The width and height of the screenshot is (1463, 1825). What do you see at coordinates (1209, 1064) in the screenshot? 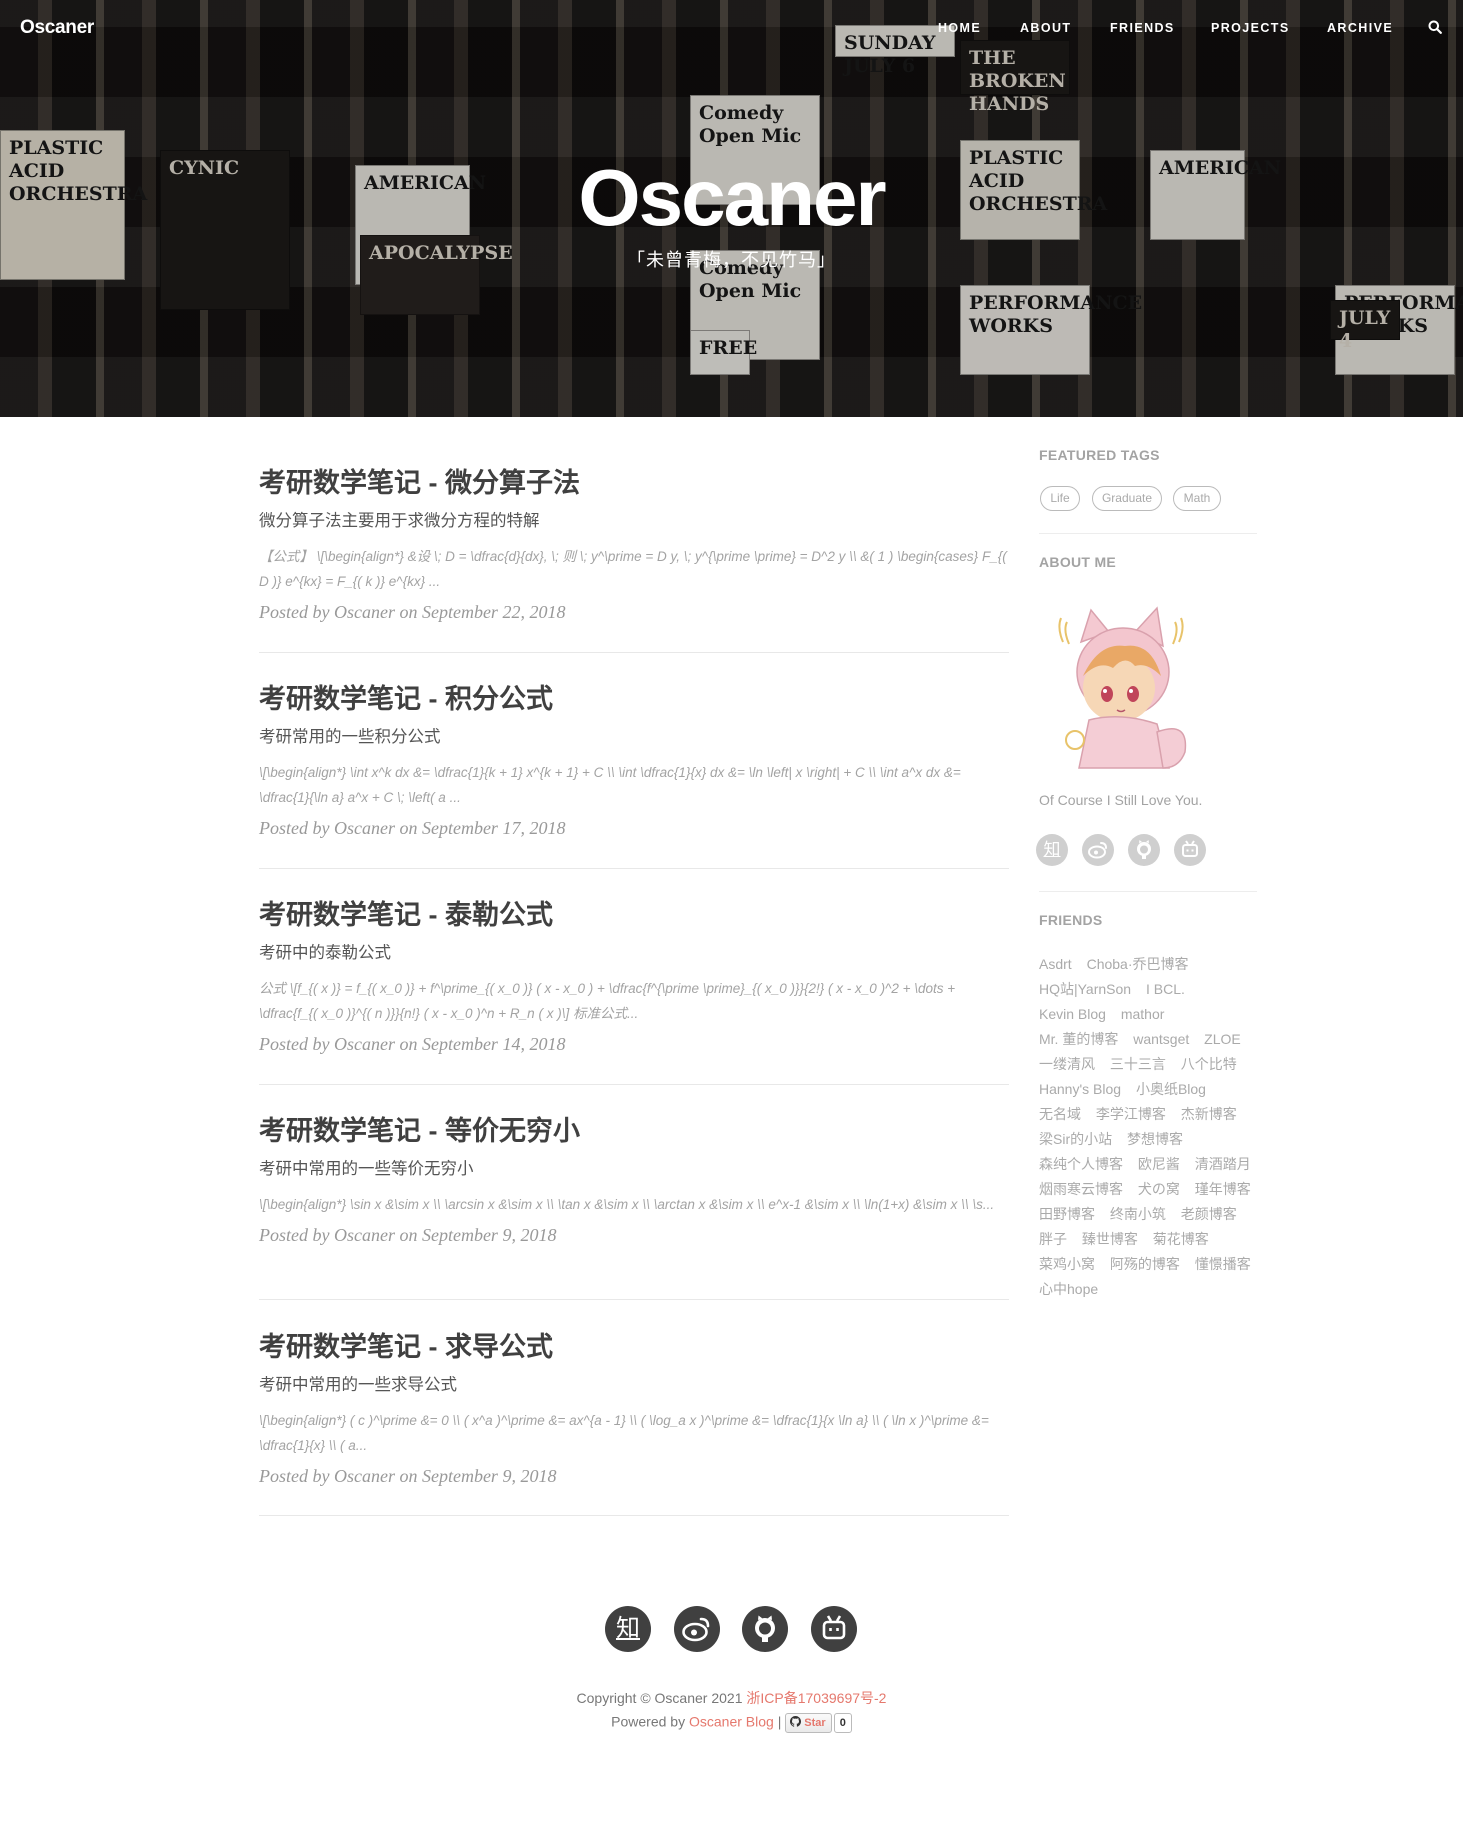
I see `friend-link: 八个比特` at bounding box center [1209, 1064].